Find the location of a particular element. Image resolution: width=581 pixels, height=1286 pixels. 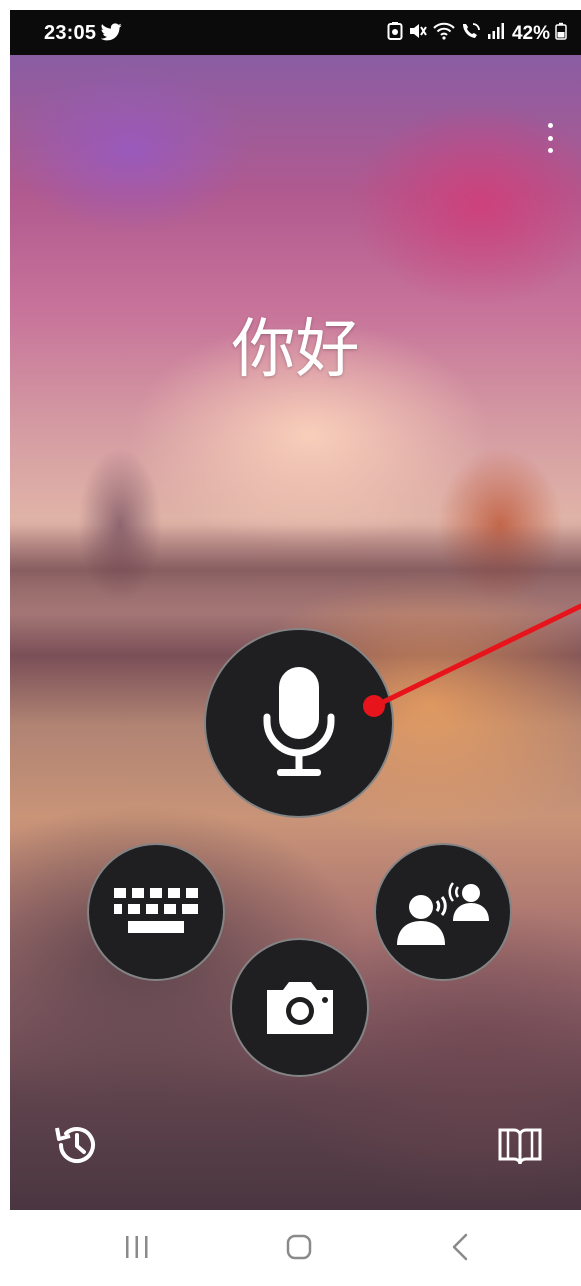

mute-icon is located at coordinates (418, 34).